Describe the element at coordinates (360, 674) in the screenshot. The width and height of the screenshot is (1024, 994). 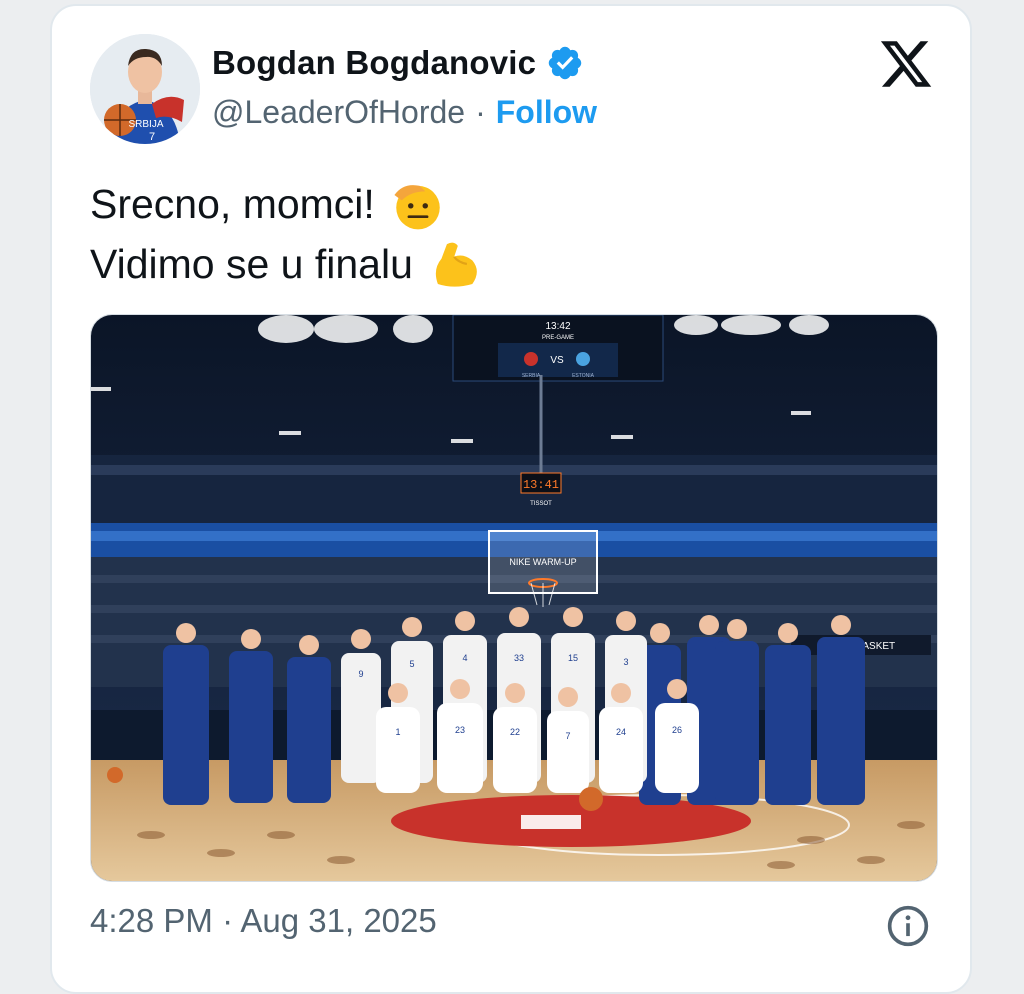
I see `player-number: 9` at that location.